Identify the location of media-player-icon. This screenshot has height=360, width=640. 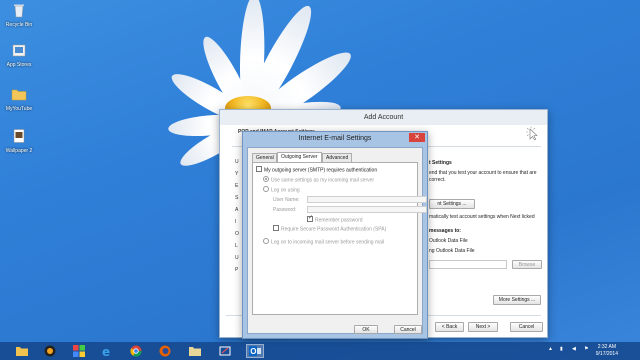
(50, 351).